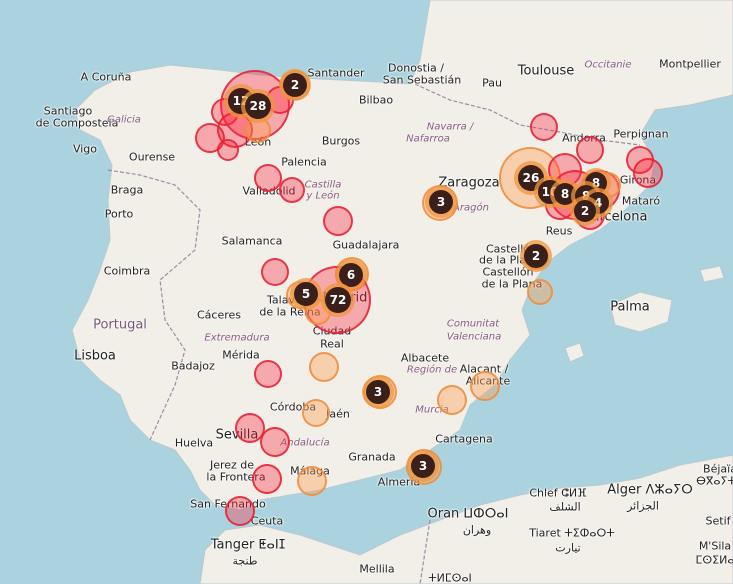 The width and height of the screenshot is (733, 584). Describe the element at coordinates (423, 466) in the screenshot. I see `cluster-badge-almeria-3: 3` at that location.